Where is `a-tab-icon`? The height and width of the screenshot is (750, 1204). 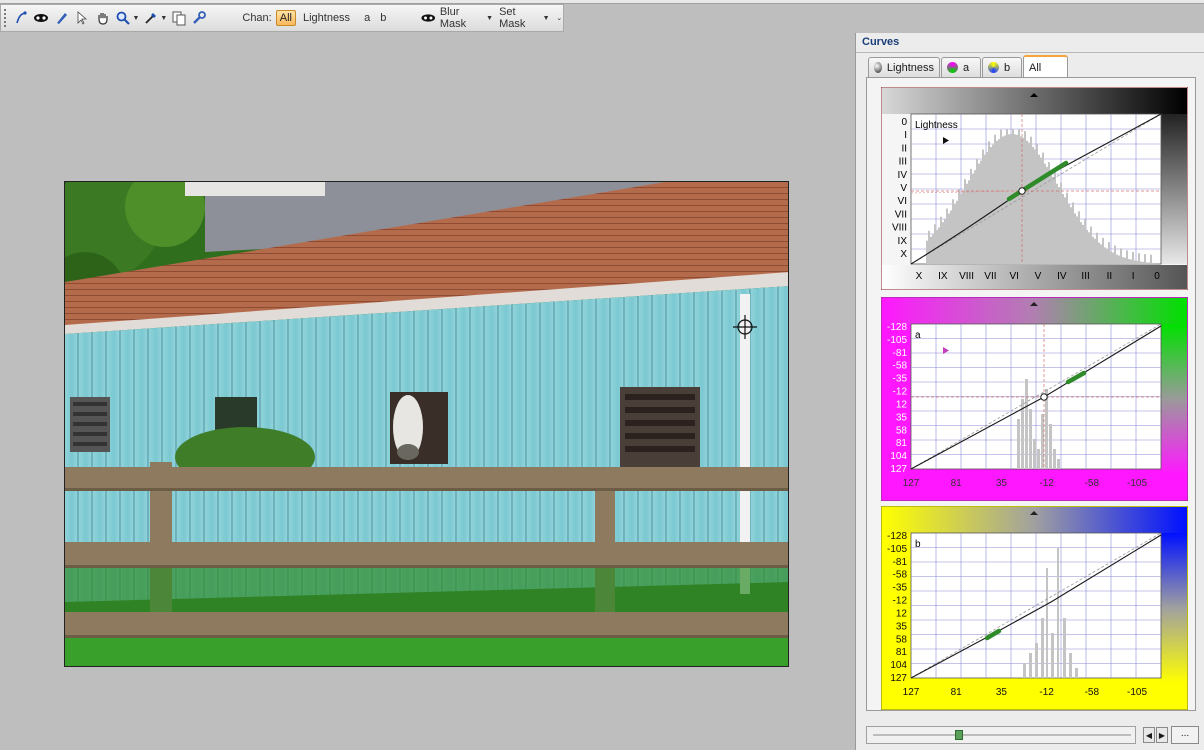 a-tab-icon is located at coordinates (952, 67).